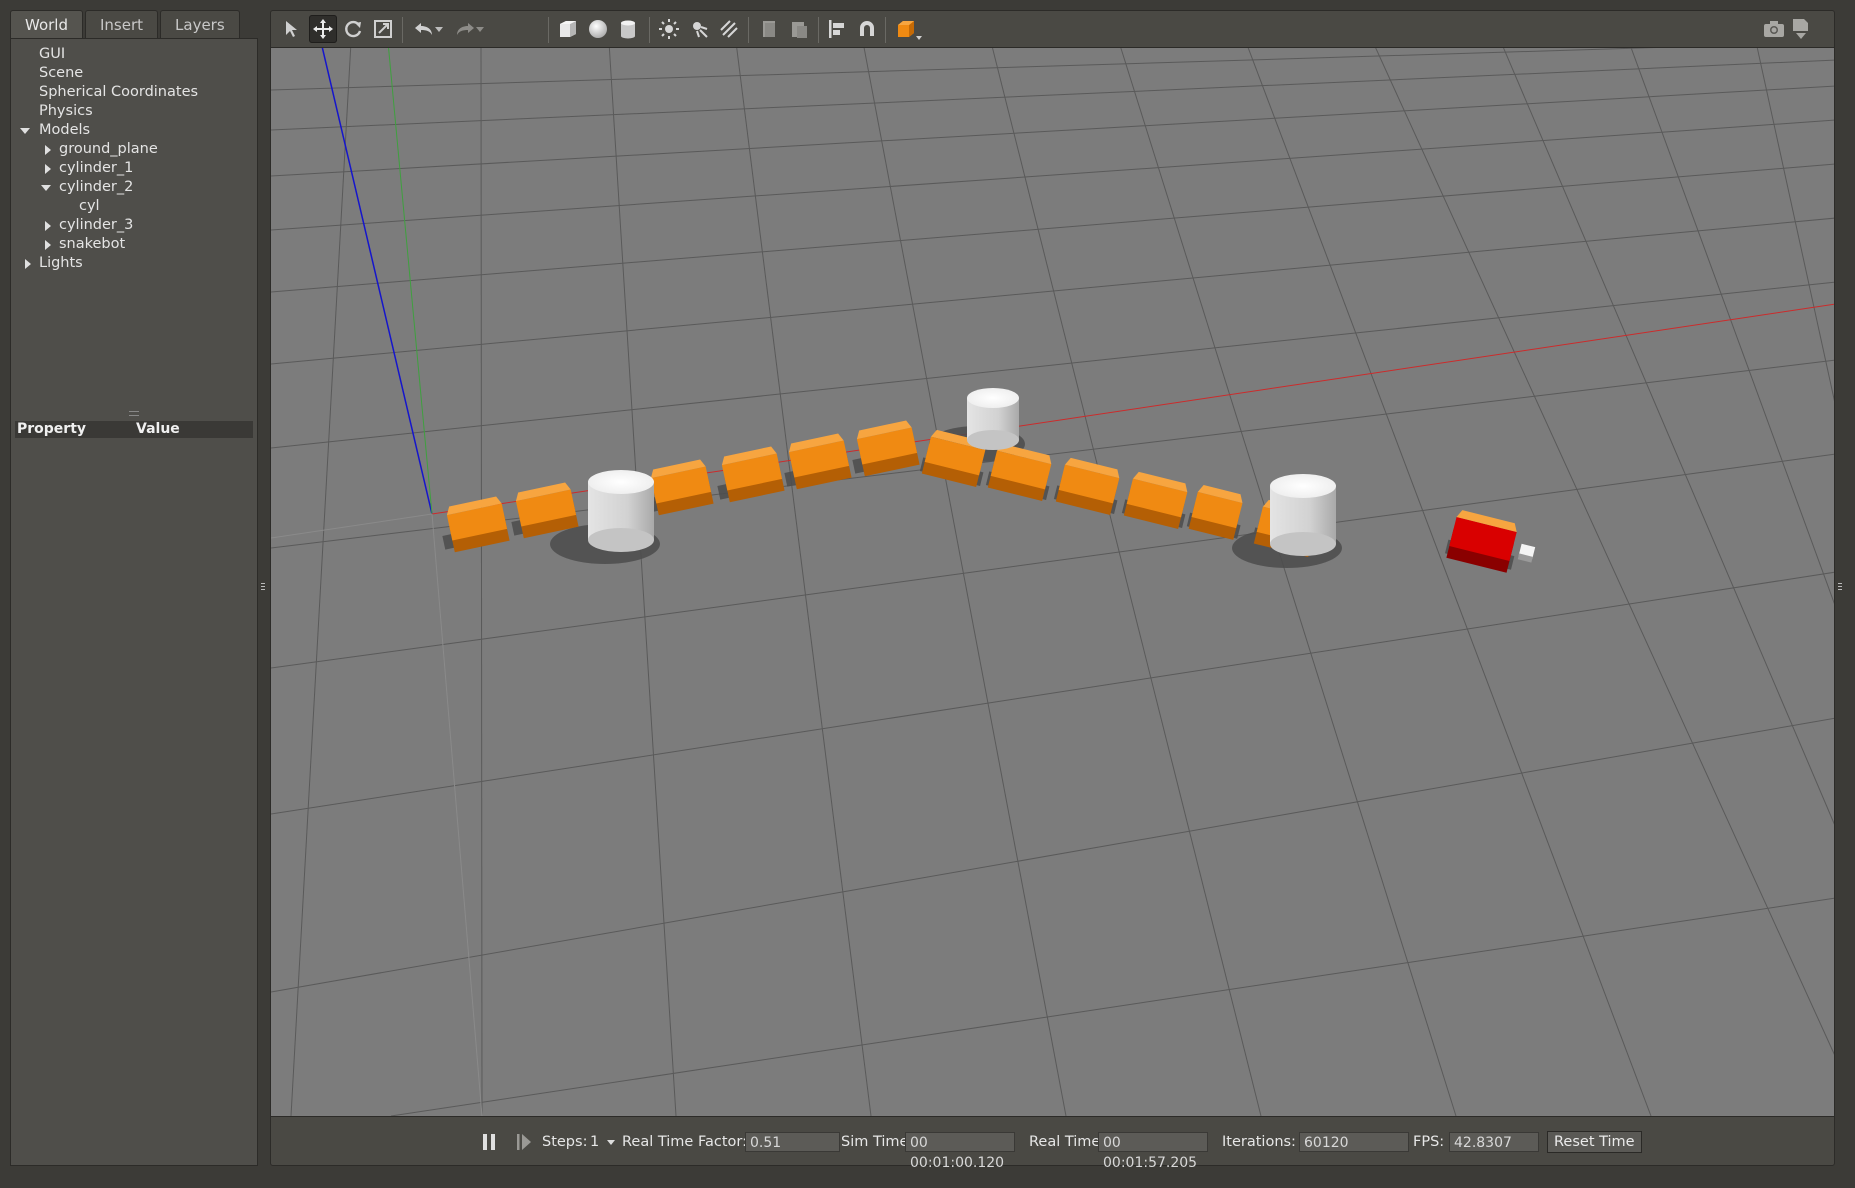 The image size is (1855, 1188). I want to click on align-icon, so click(837, 29).